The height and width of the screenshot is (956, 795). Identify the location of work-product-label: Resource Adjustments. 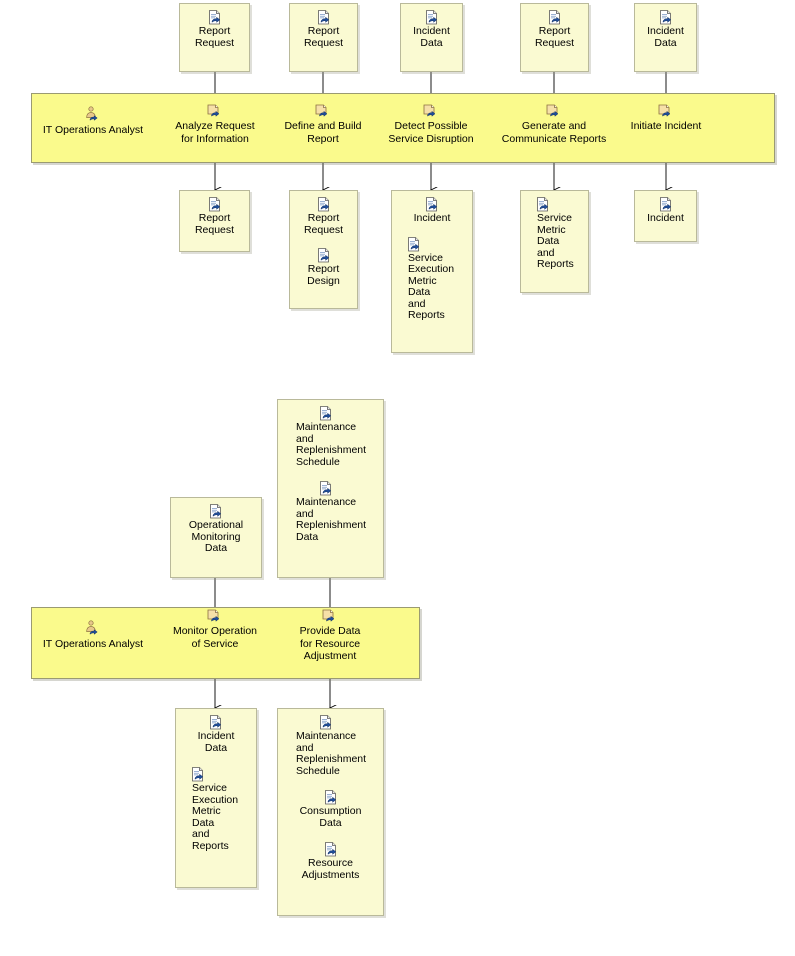
(330, 869).